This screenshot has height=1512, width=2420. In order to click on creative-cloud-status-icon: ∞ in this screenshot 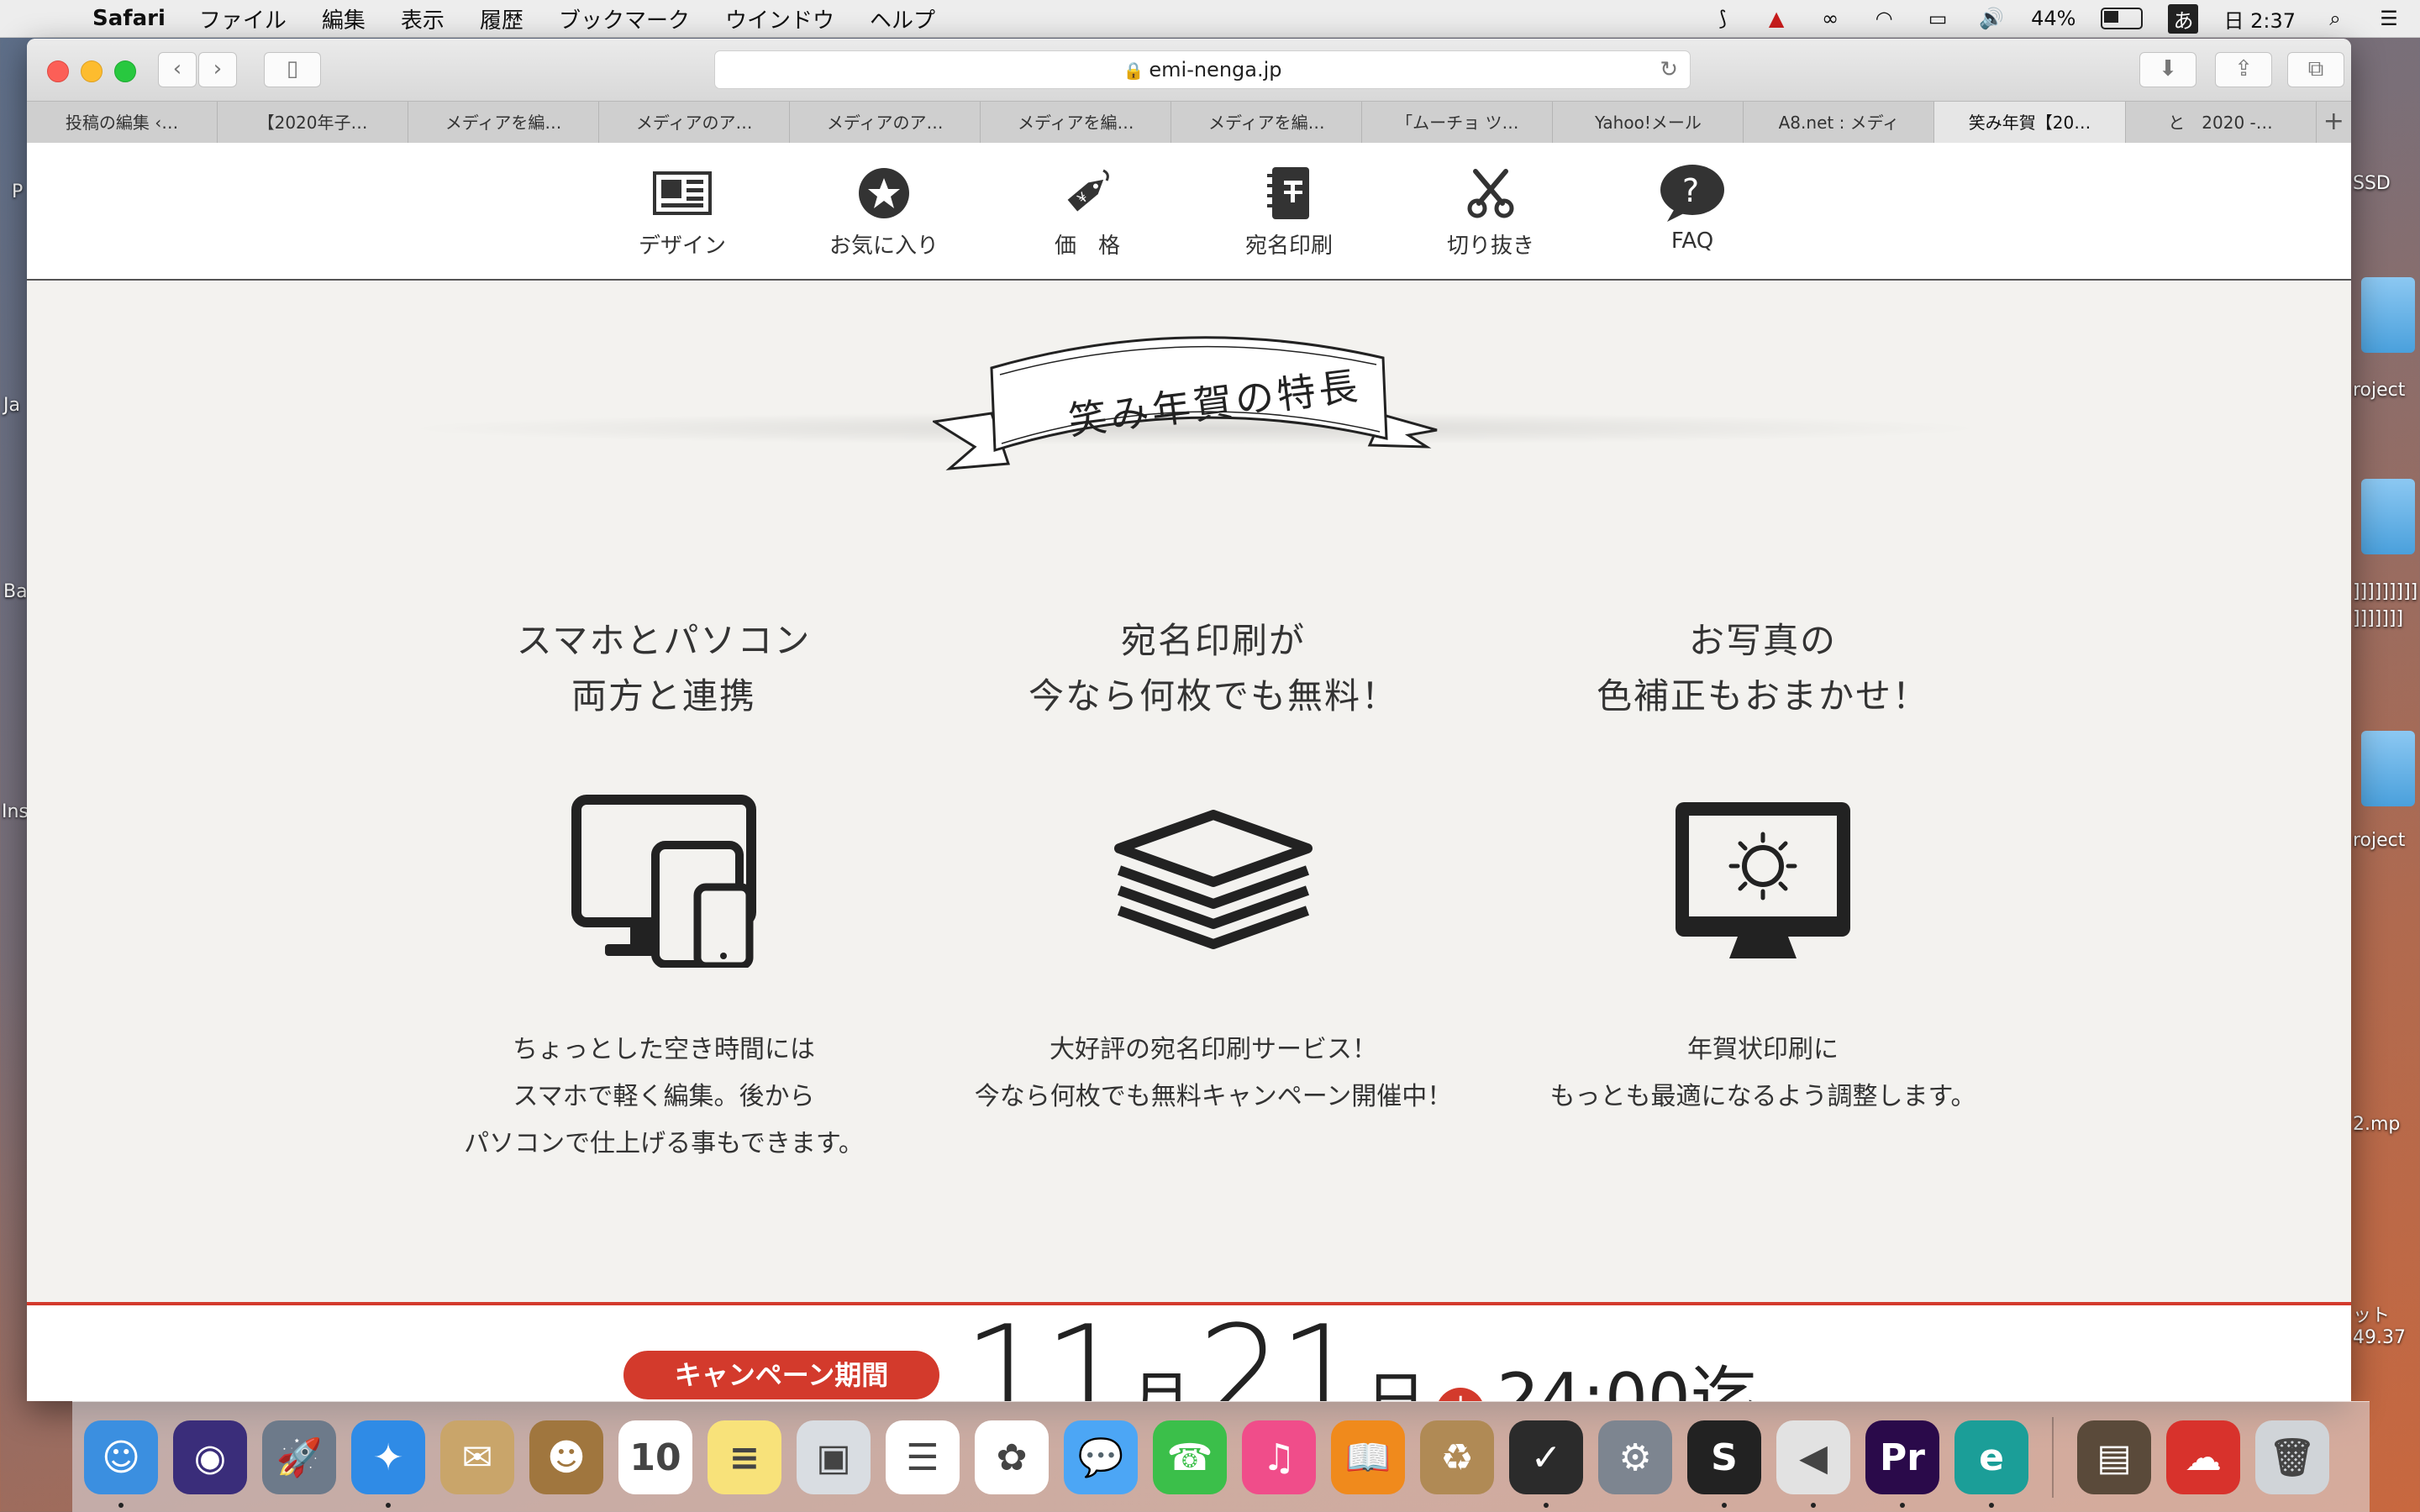, I will do `click(1830, 18)`.